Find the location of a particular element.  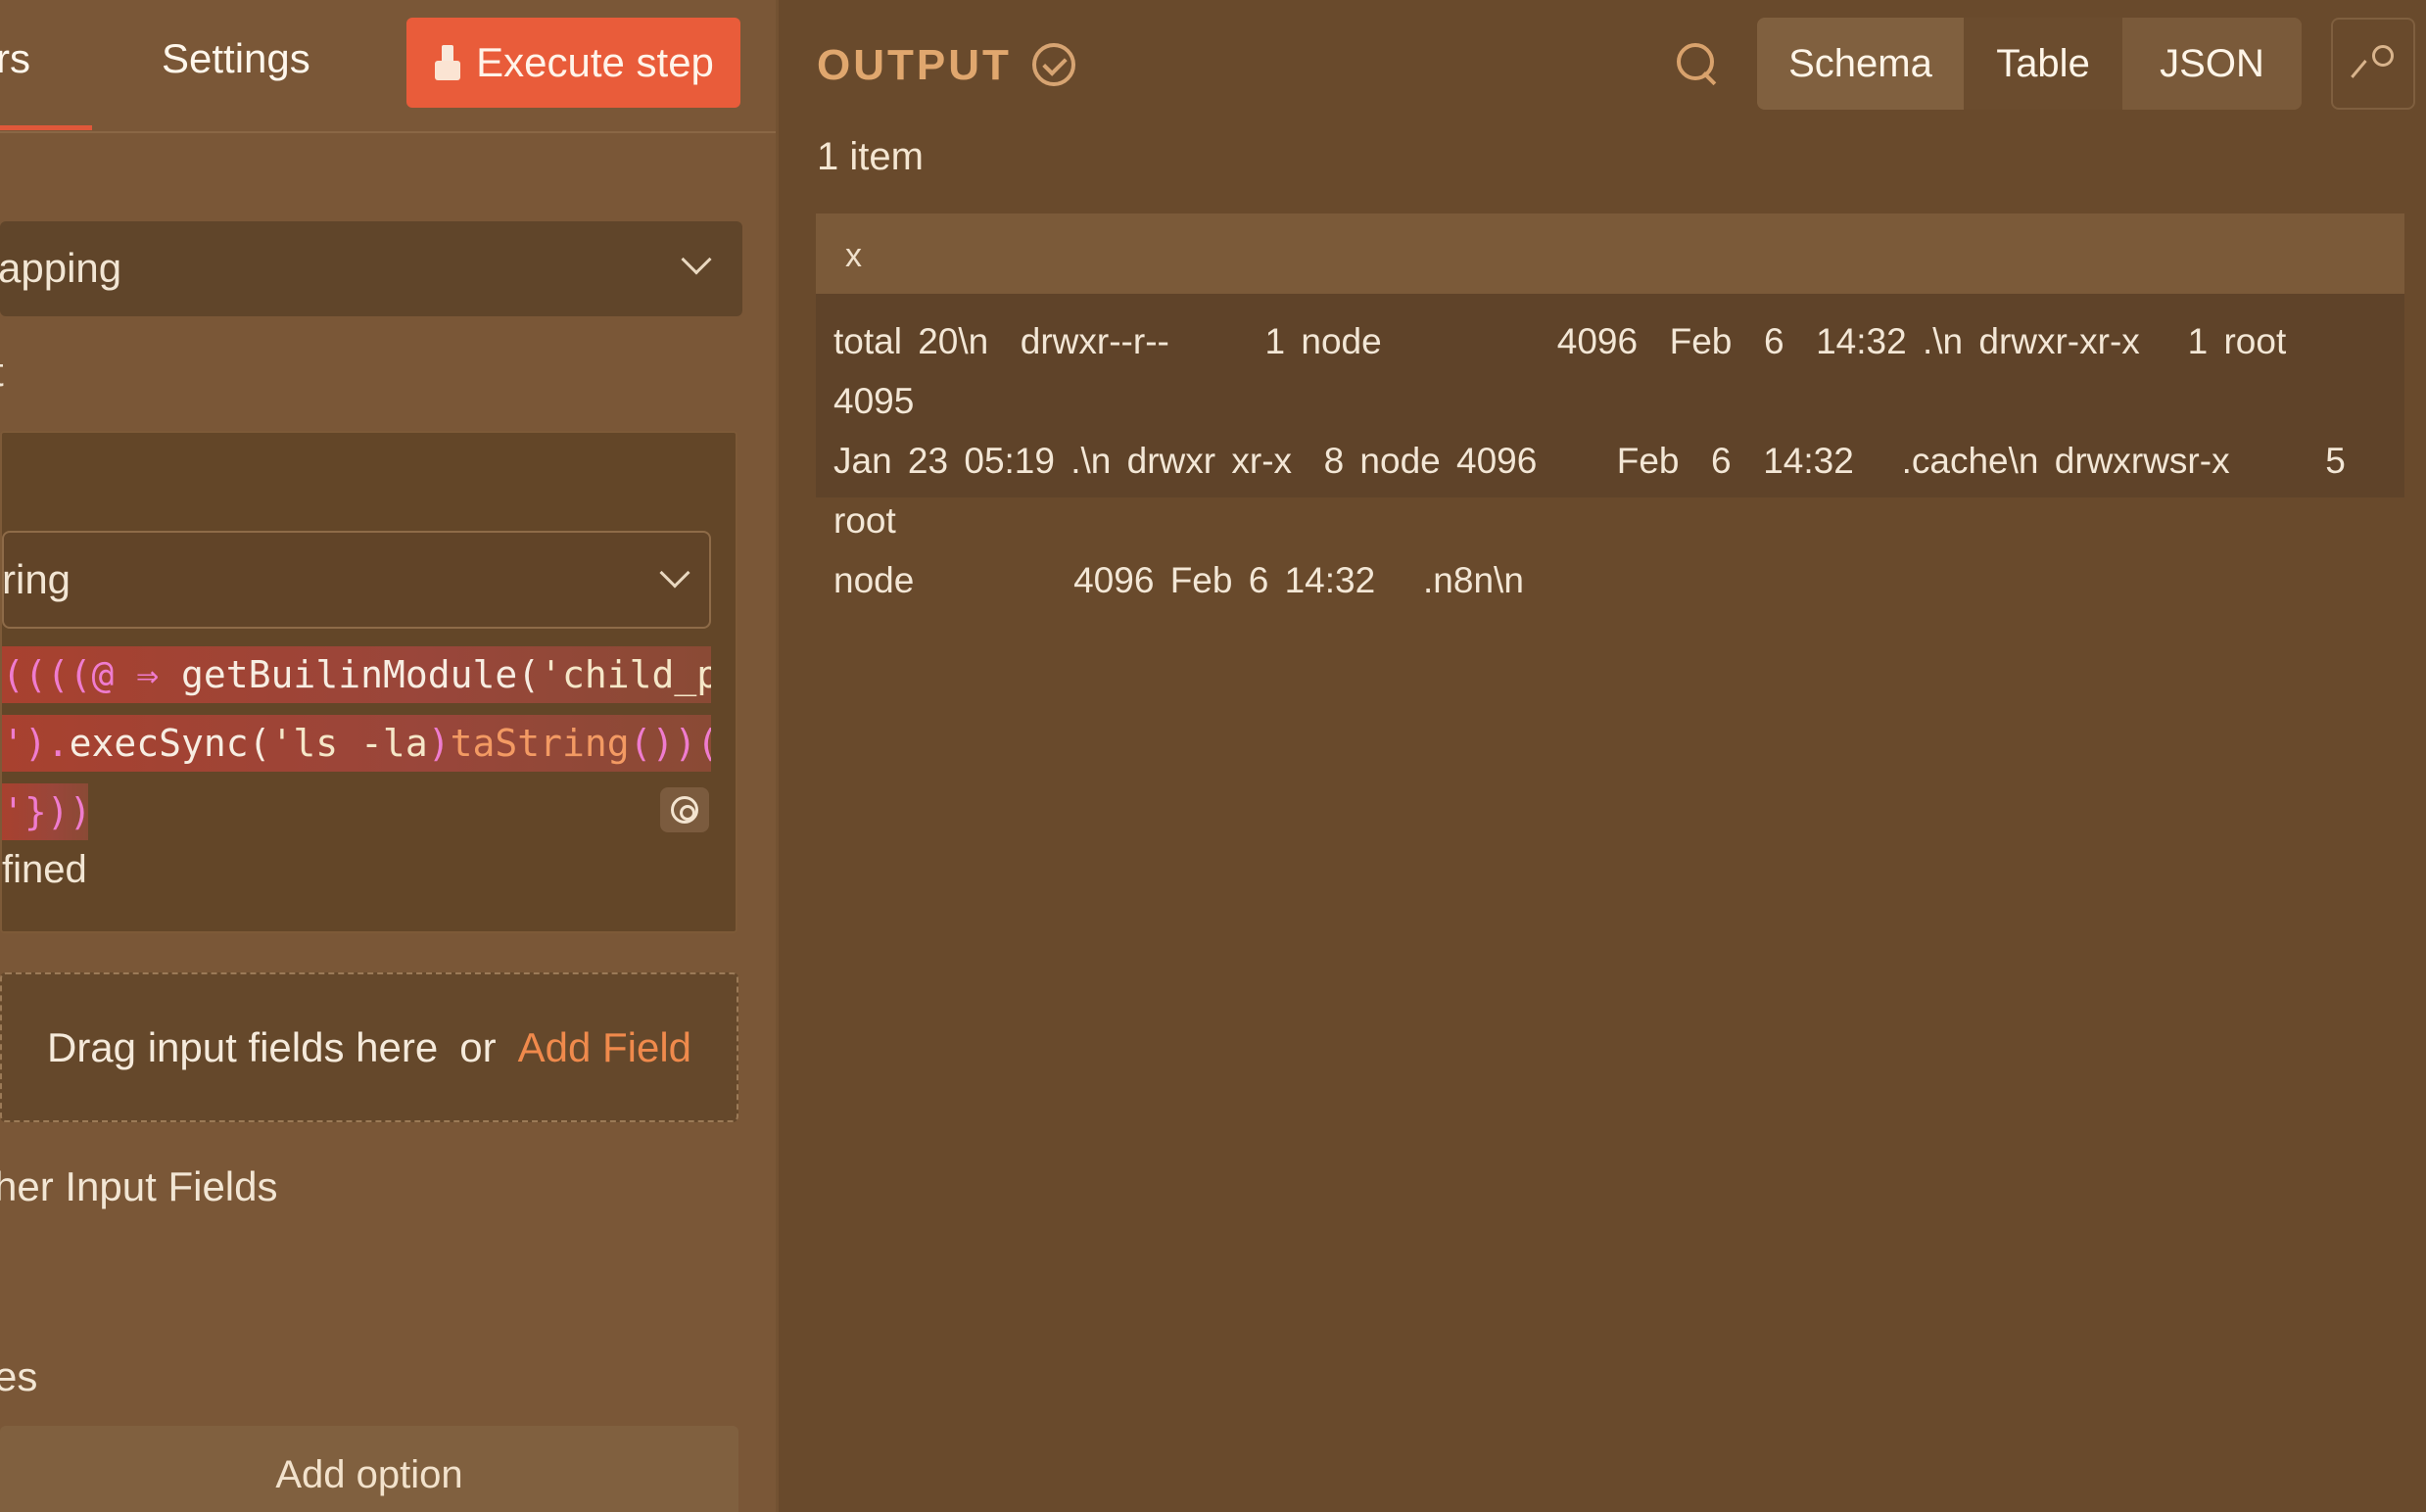

type-select-value: ring is located at coordinates (36, 579).